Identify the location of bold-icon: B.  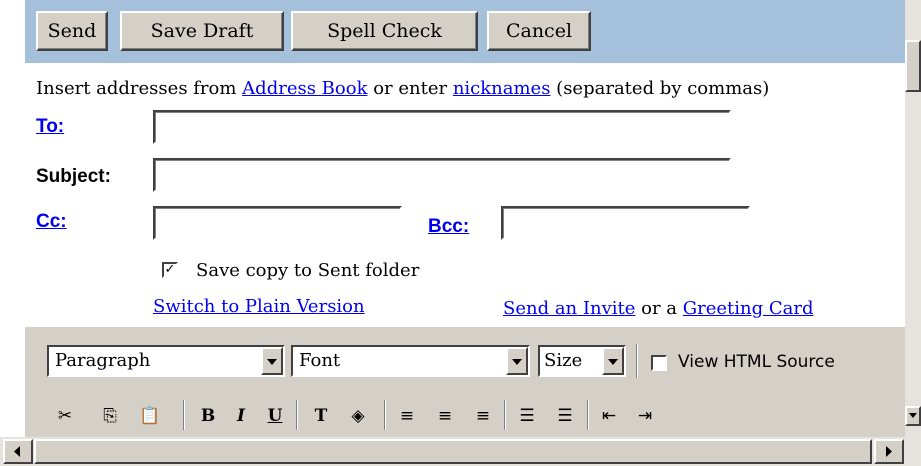
(208, 418).